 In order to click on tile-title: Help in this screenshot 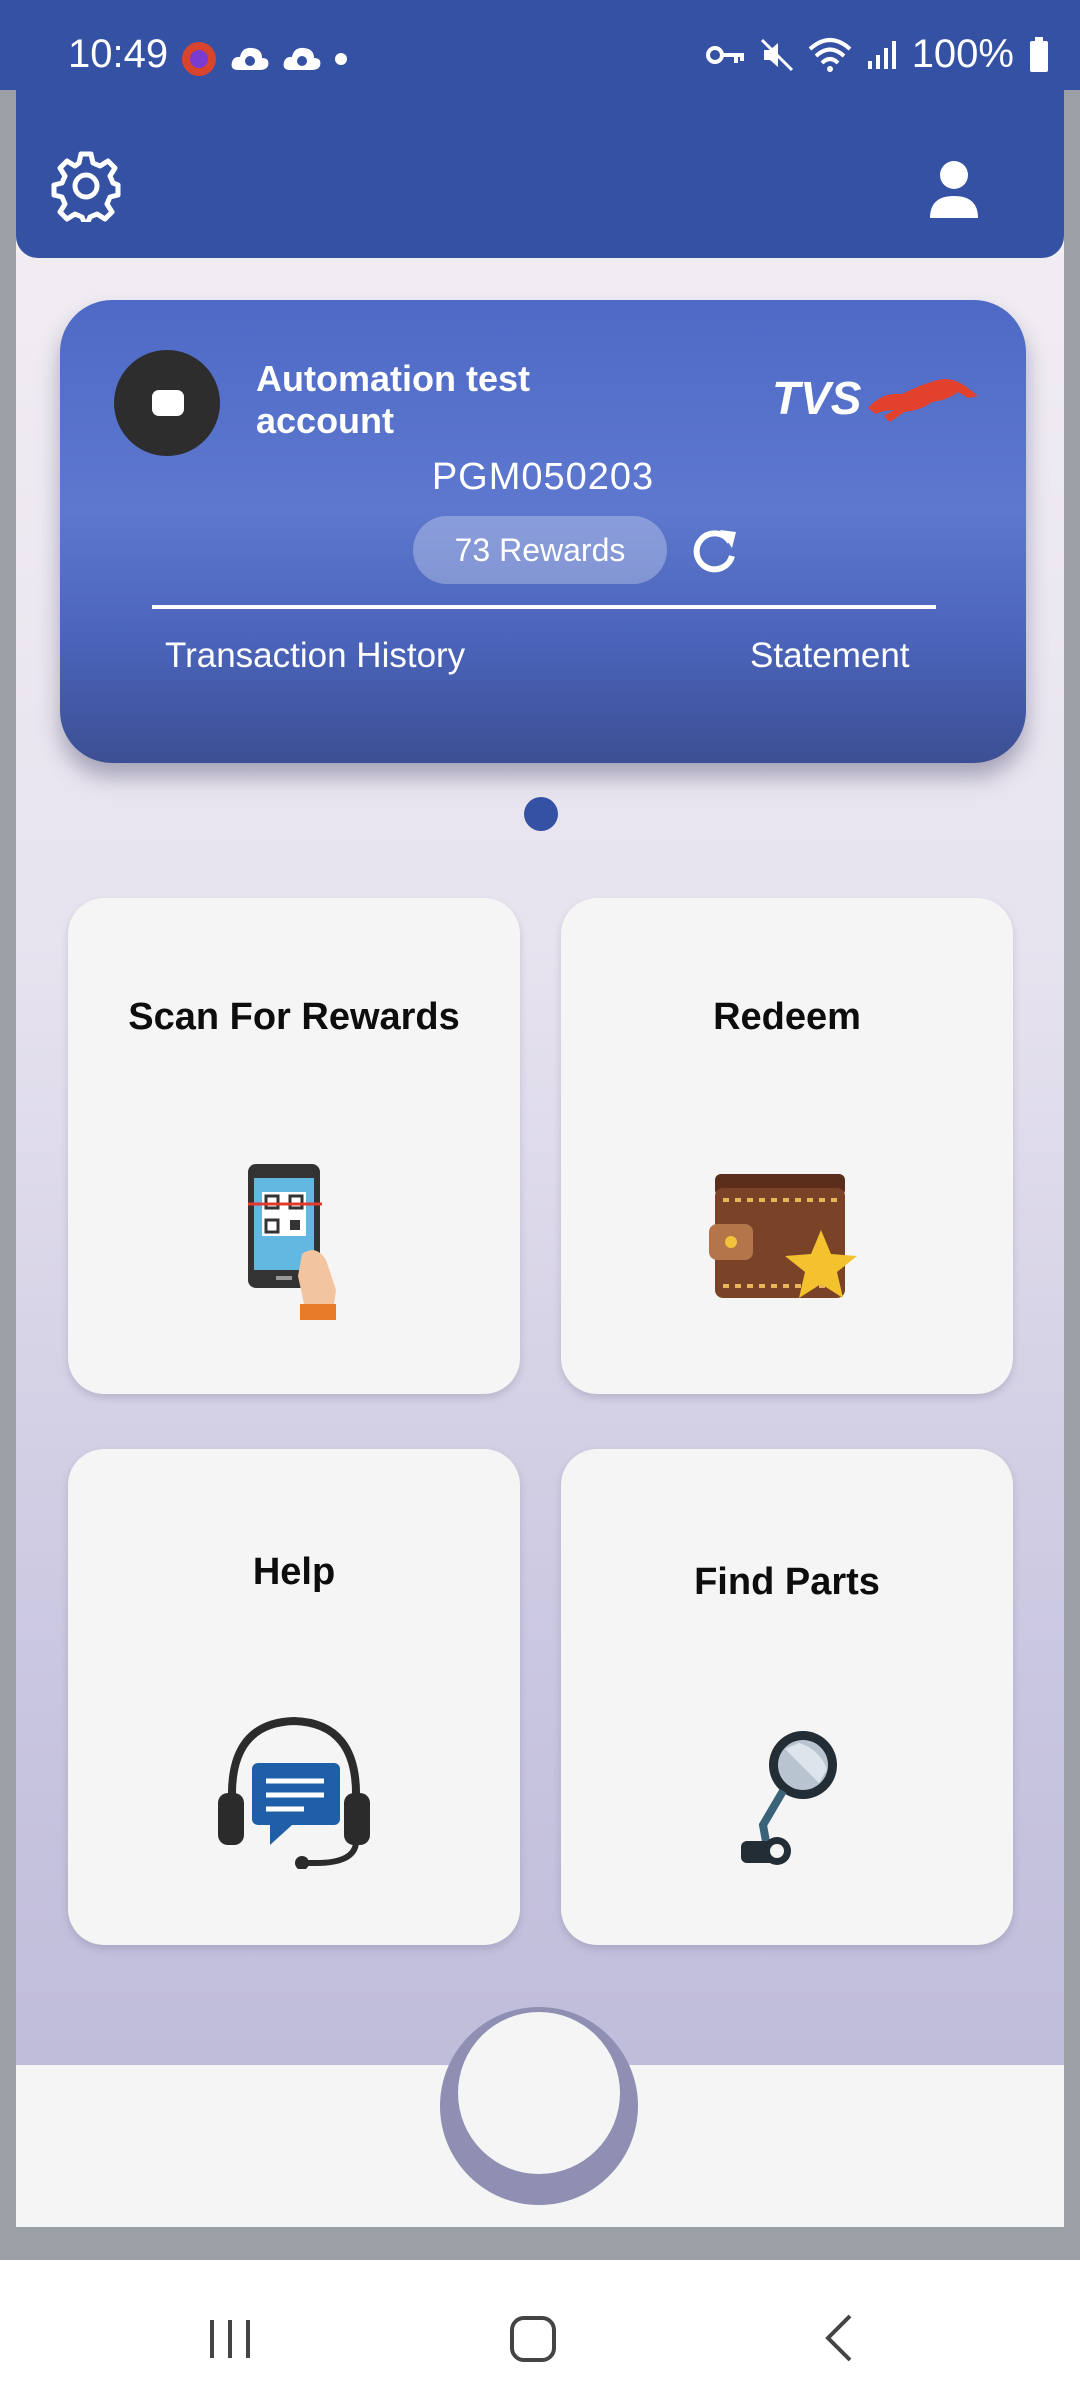, I will do `click(294, 1572)`.